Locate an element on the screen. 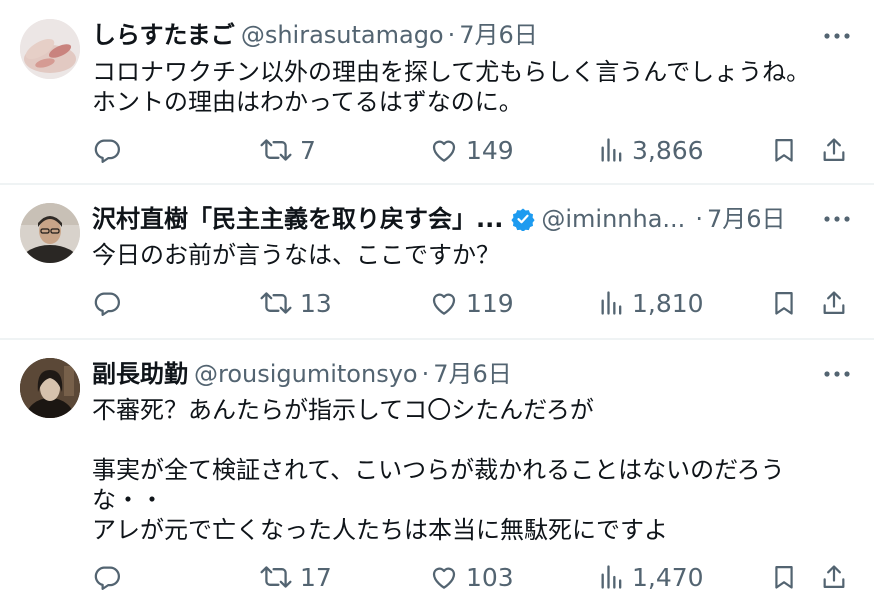 This screenshot has height=604, width=874. retweet-count: 7 is located at coordinates (308, 150).